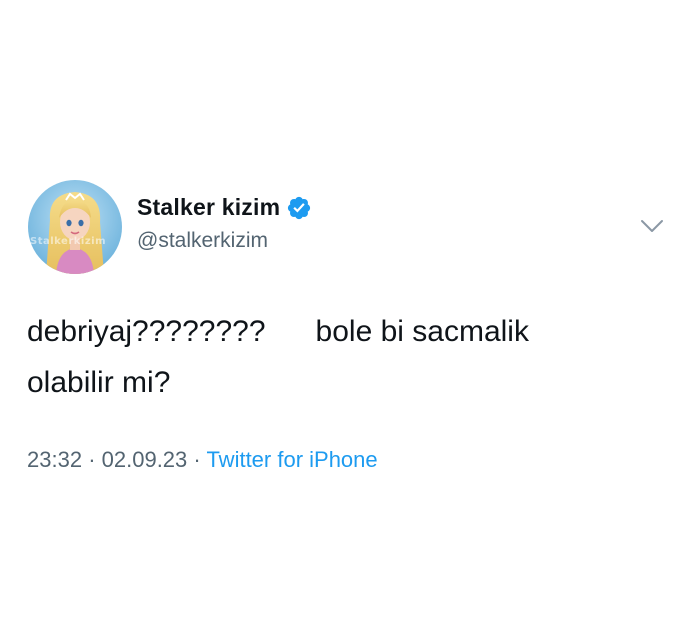  I want to click on tweet-time: 23:32, so click(54, 459).